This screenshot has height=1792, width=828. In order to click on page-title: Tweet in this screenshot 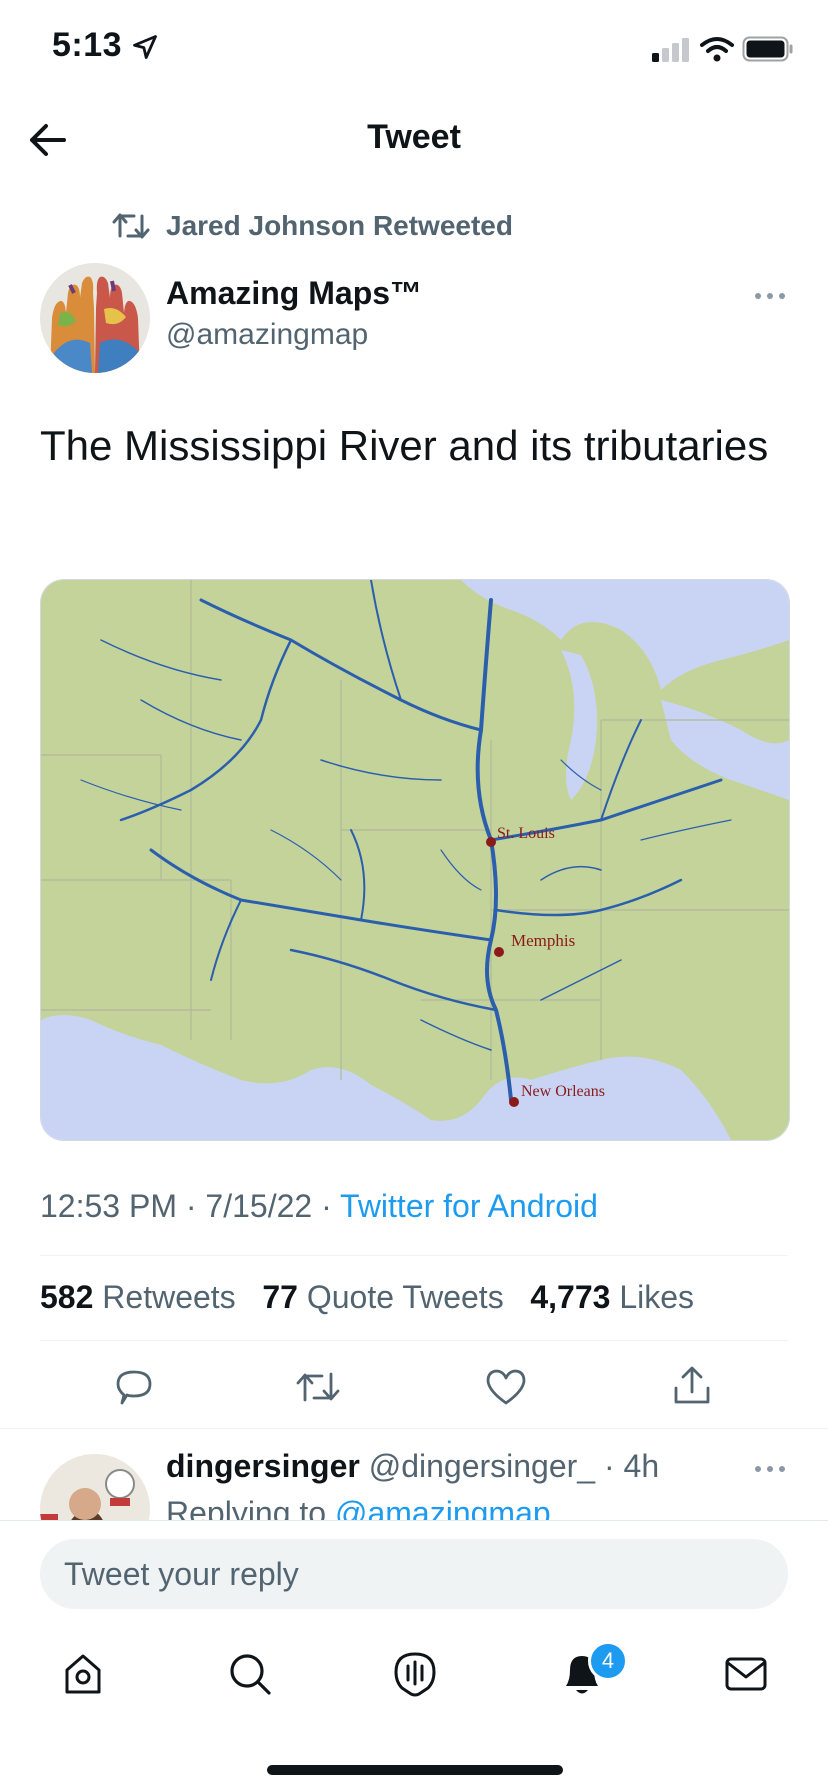, I will do `click(414, 137)`.